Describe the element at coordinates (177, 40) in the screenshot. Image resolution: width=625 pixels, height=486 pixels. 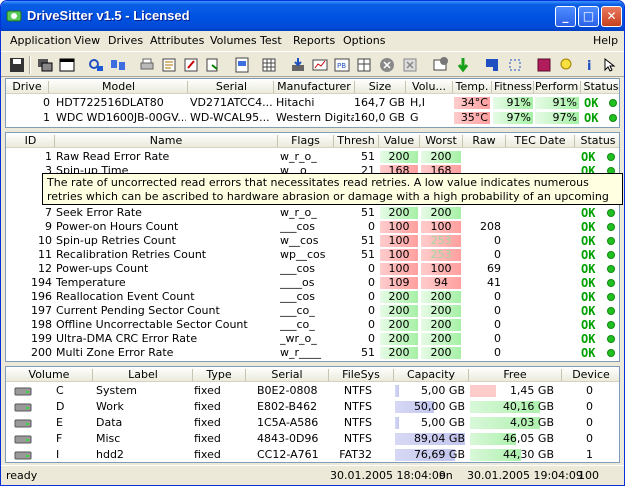
I see `menu-attributes: Attributes` at that location.